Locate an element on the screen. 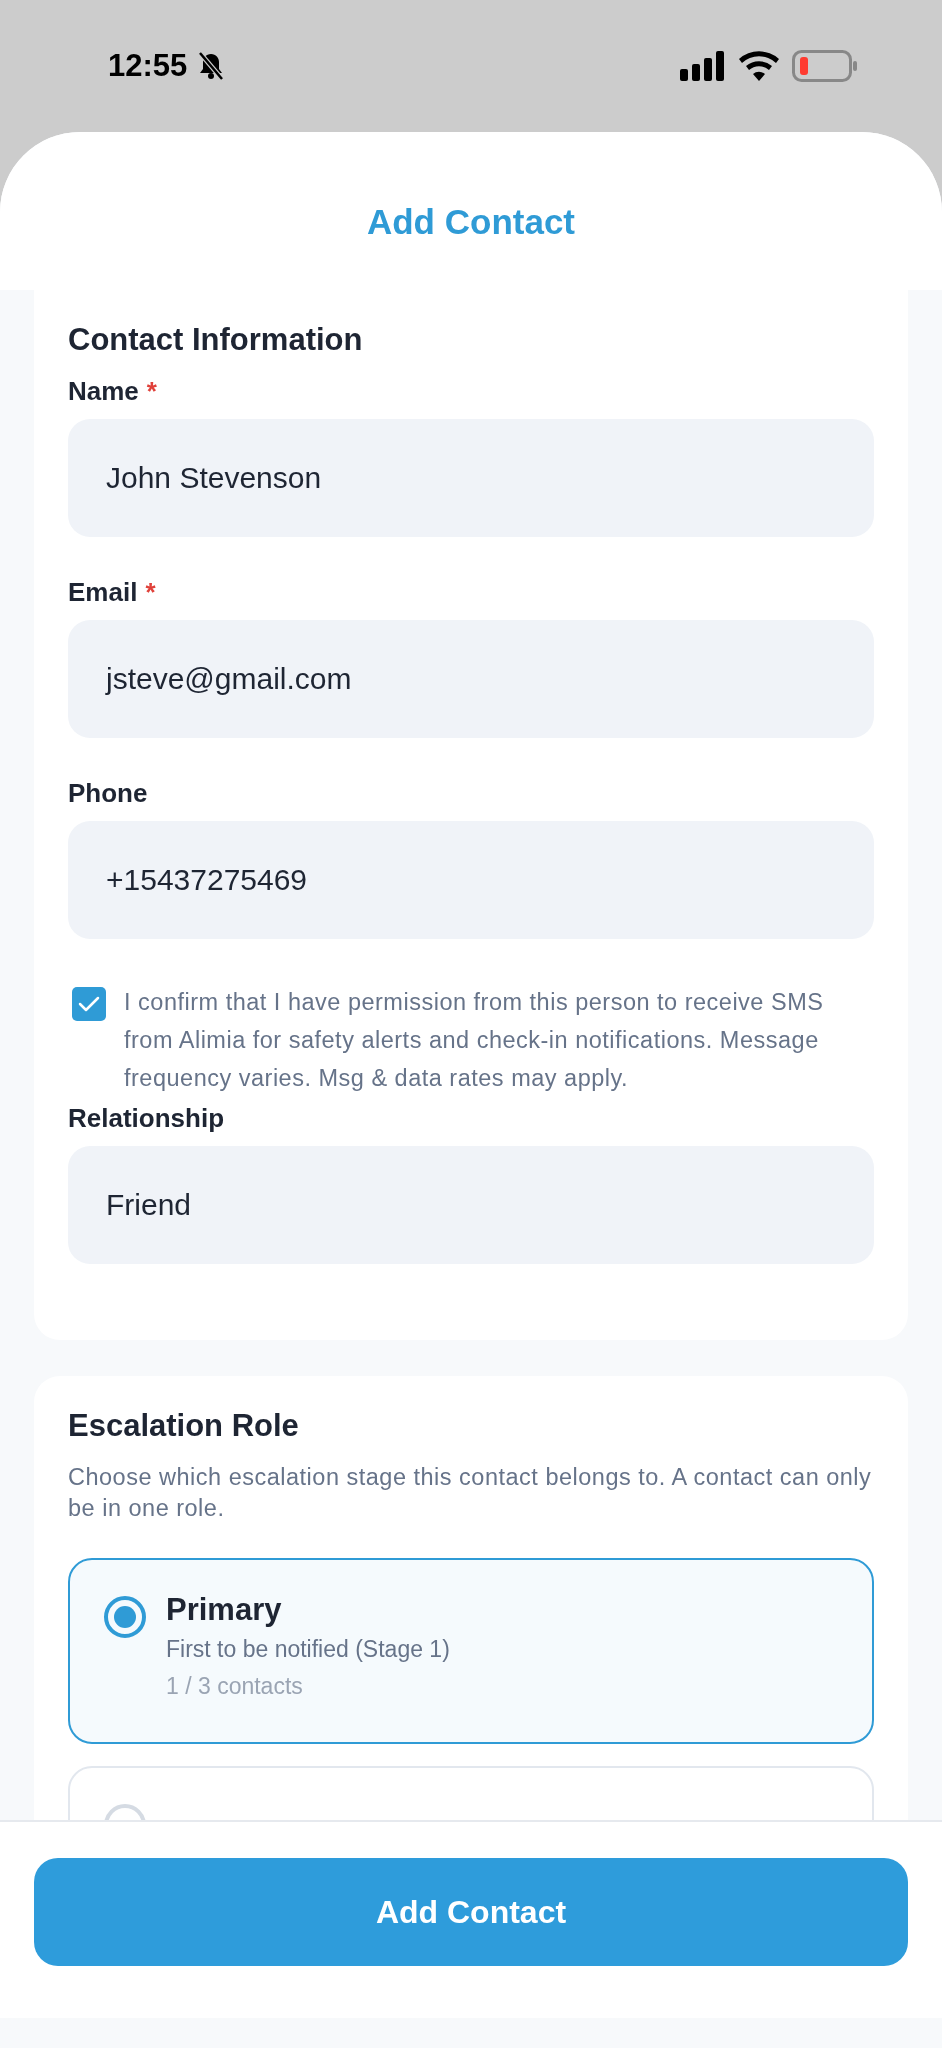 The image size is (942, 2048). consent-text: I confirm that I have permission from this person to receive SMS from Alimia for safety alerts and check-in notifications. Message frequency varies. Msg & data rates may apply. is located at coordinates (474, 1040).